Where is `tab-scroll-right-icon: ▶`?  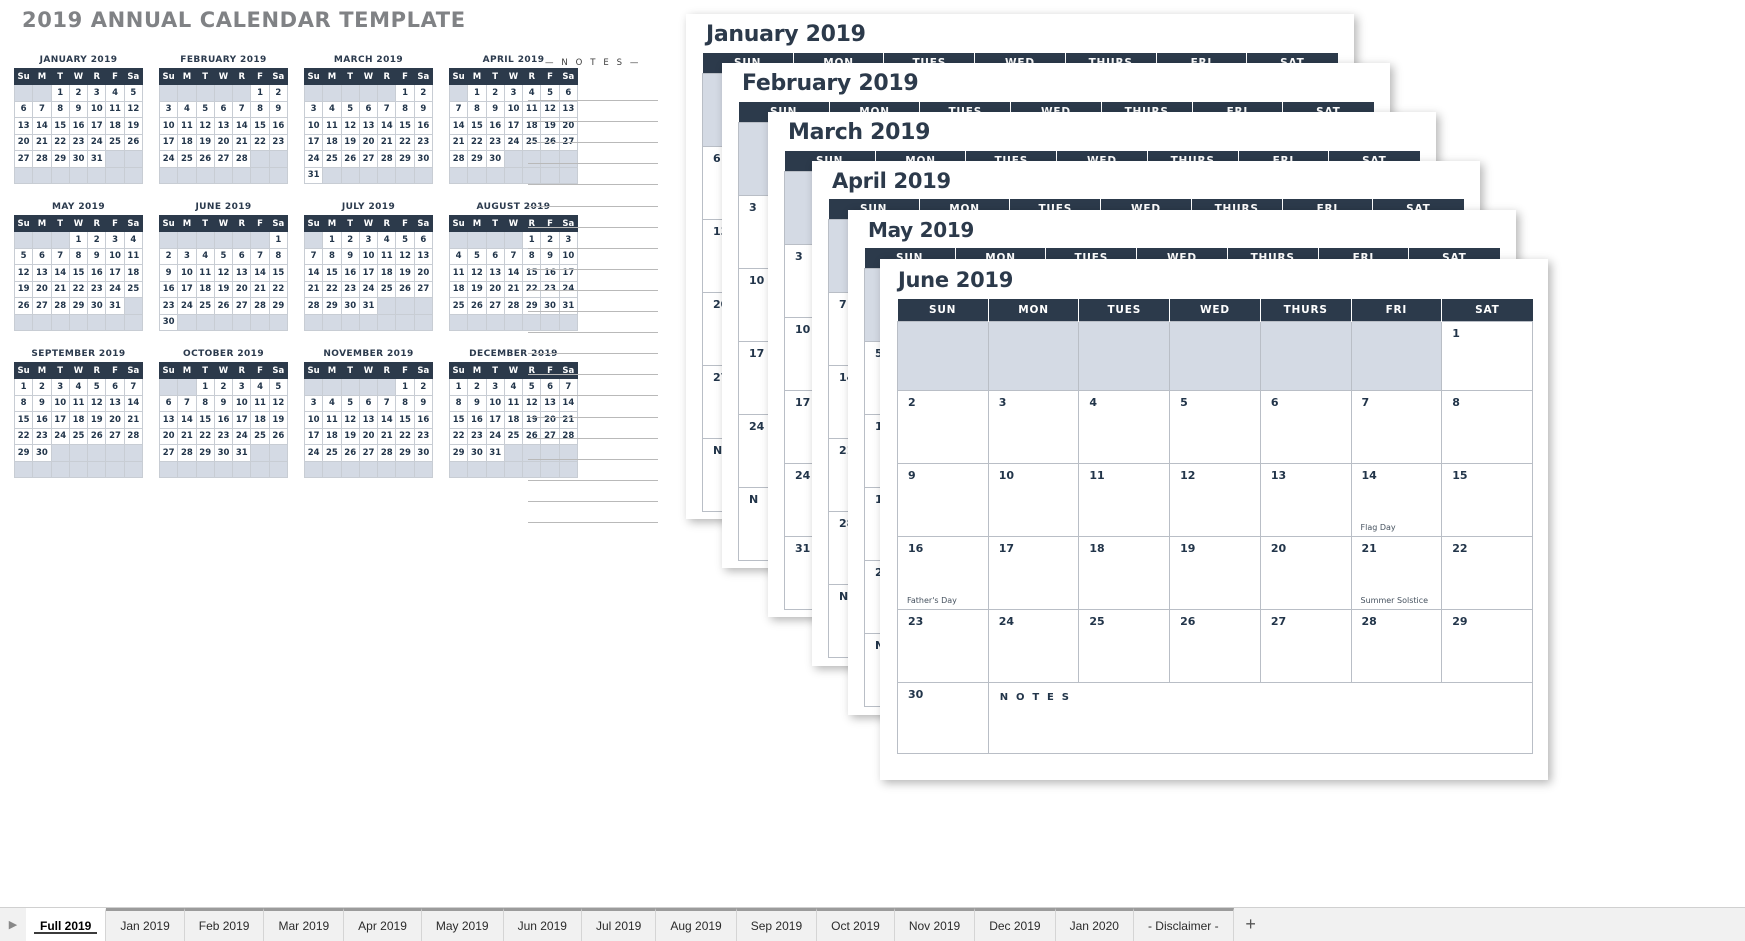
tab-scroll-right-icon: ▶ is located at coordinates (13, 924).